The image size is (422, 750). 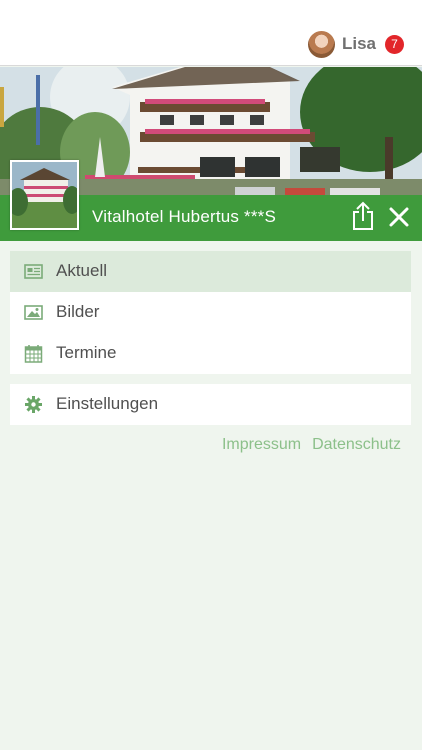 I want to click on notification-badge: 7, so click(x=394, y=44).